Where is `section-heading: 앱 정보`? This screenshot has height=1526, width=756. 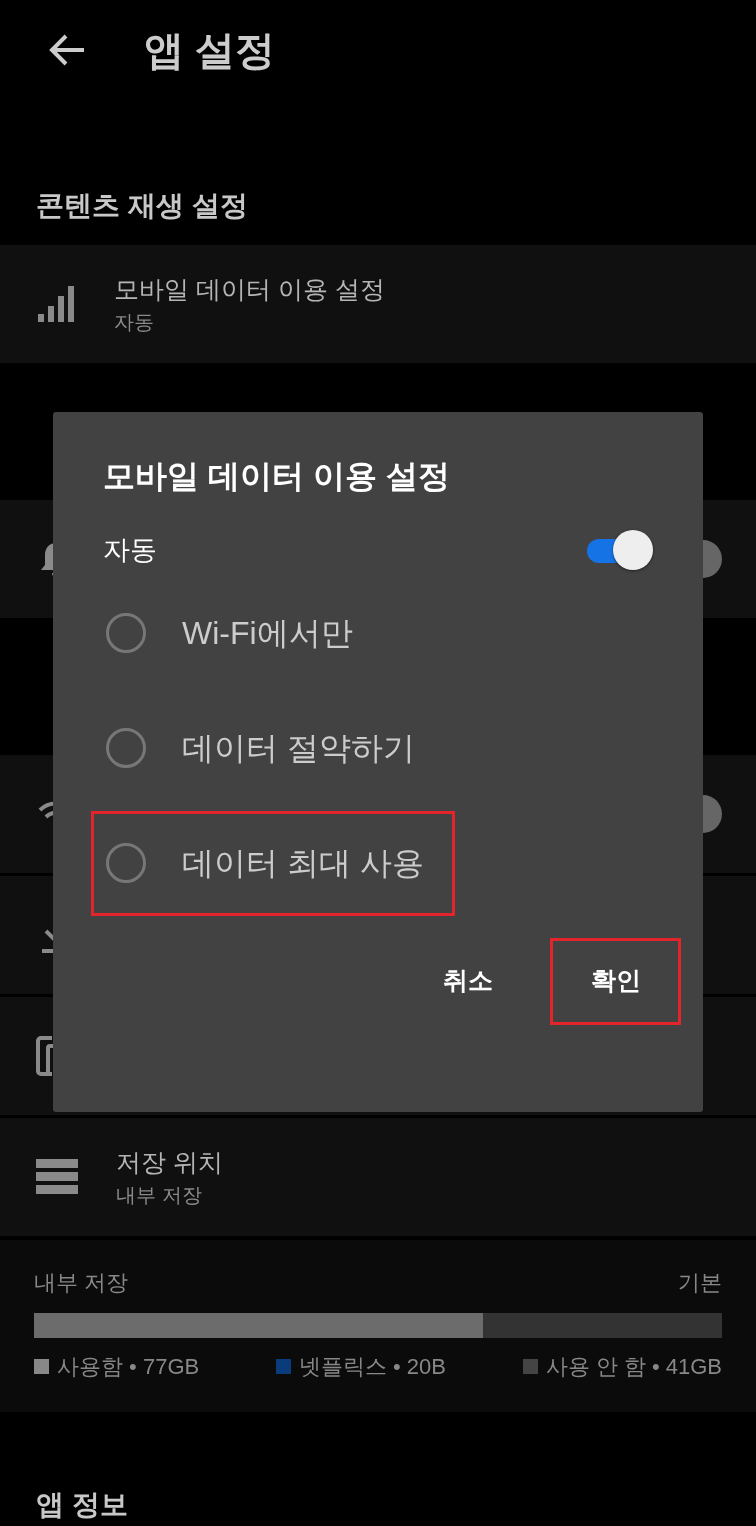
section-heading: 앱 정보 is located at coordinates (82, 1505).